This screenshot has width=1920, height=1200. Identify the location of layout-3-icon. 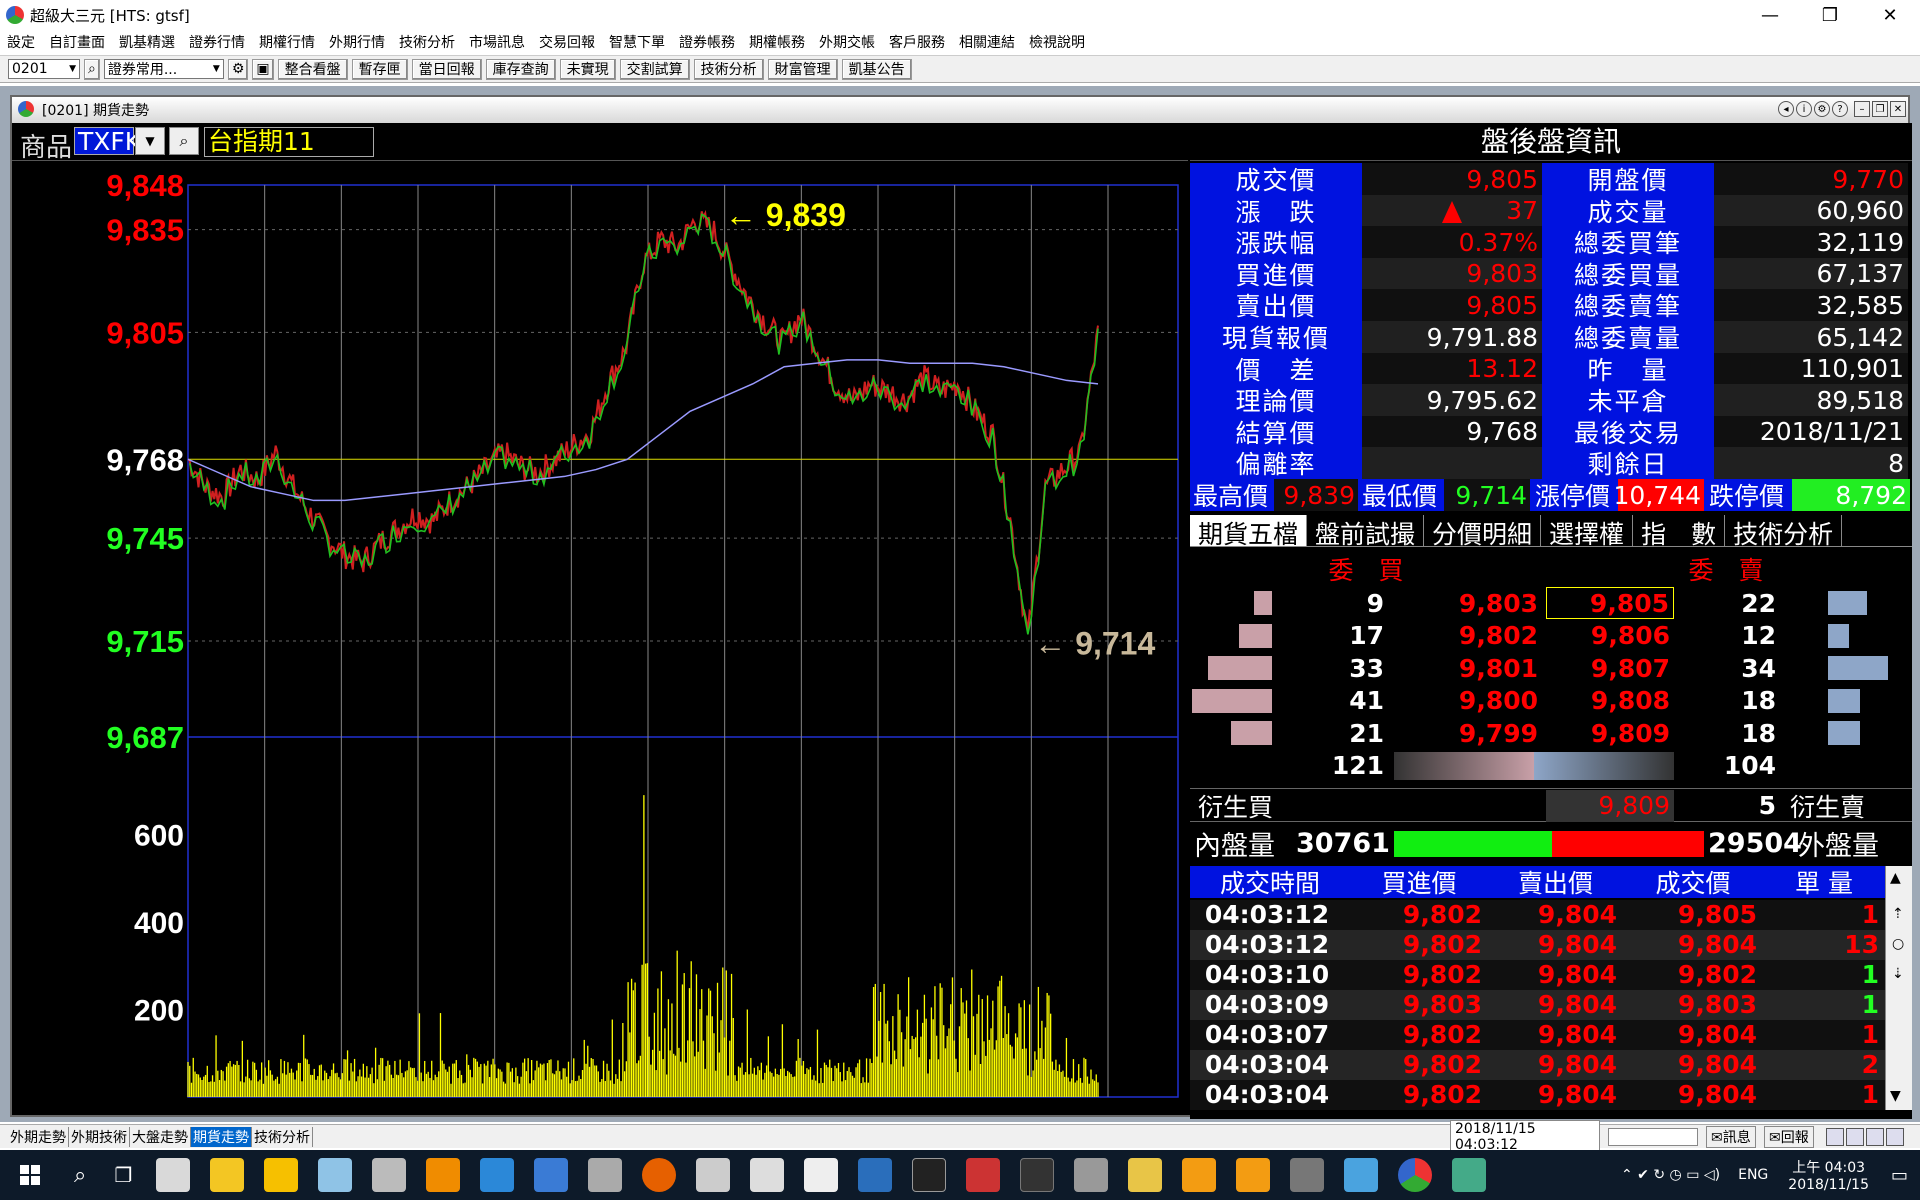
(1875, 1136).